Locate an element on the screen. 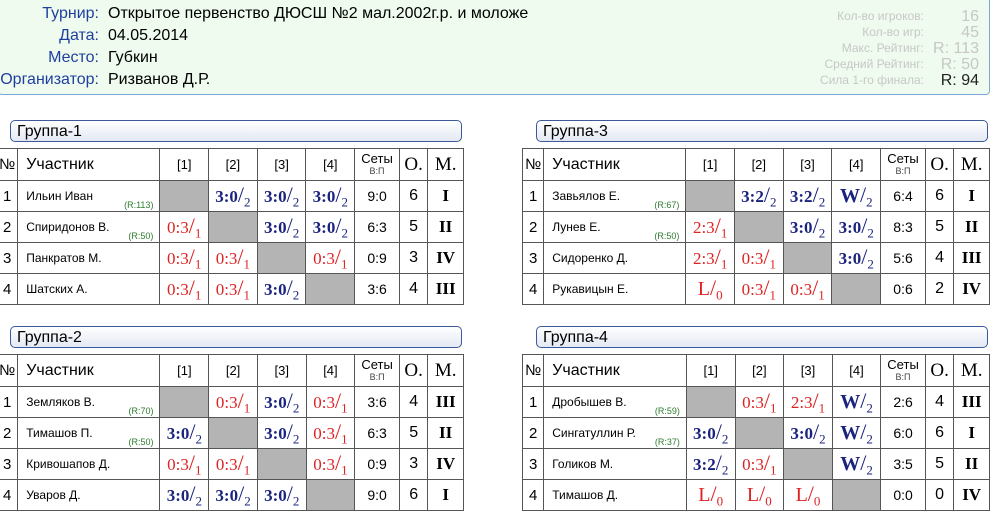  col-header-points: О. is located at coordinates (939, 370).